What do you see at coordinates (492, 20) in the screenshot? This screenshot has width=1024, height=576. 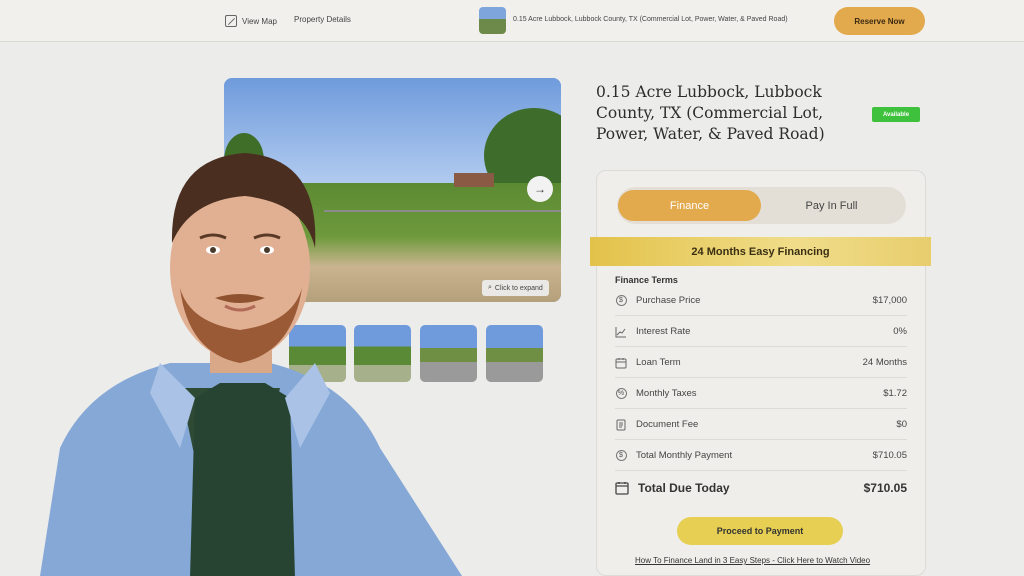 I see `header-listing-thumbnail` at bounding box center [492, 20].